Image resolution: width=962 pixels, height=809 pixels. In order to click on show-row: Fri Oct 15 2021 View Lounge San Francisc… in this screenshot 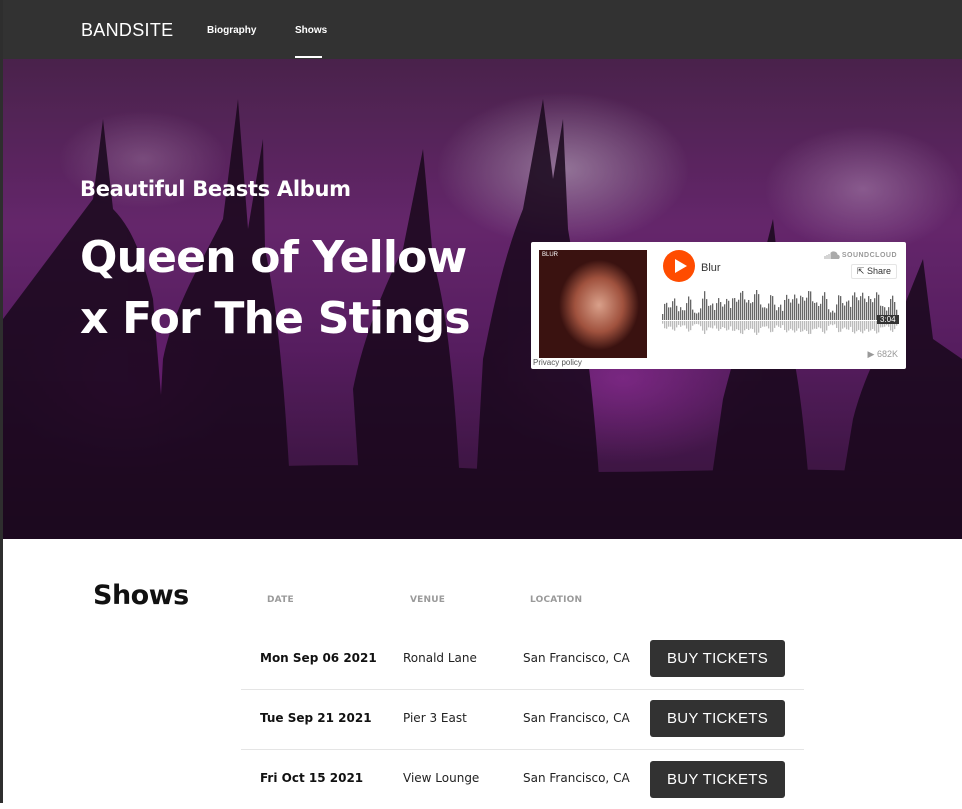, I will do `click(522, 779)`.